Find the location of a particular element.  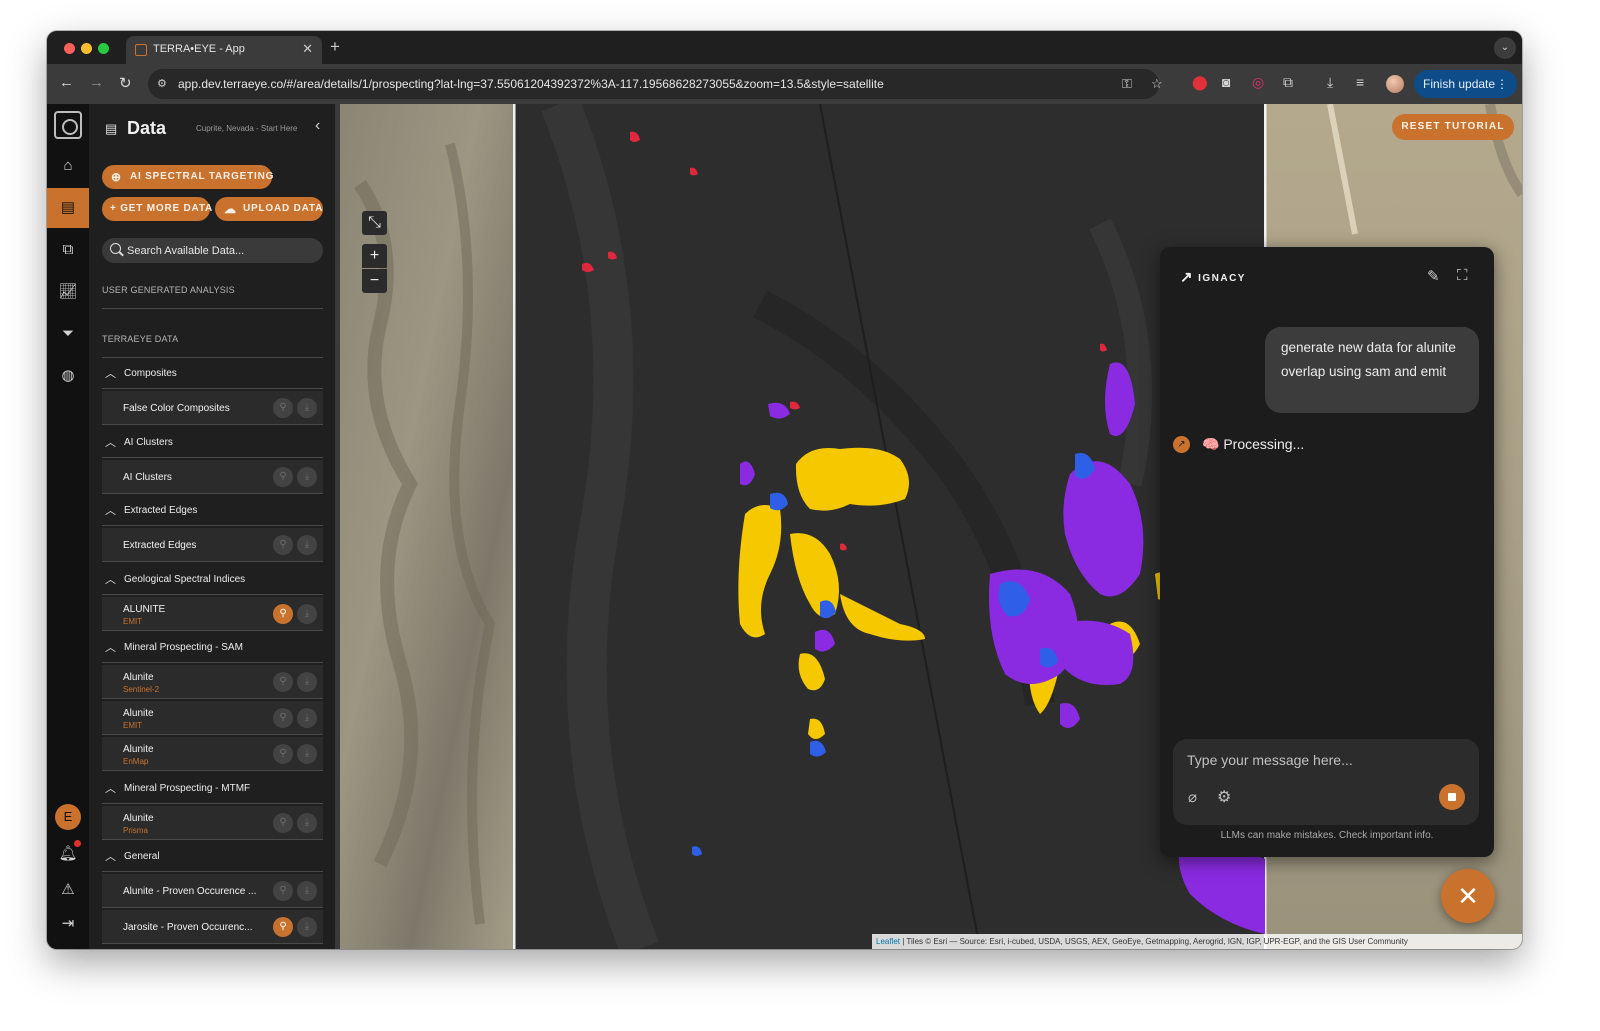

attach-paperclip-icon: ⌀ is located at coordinates (1192, 797).